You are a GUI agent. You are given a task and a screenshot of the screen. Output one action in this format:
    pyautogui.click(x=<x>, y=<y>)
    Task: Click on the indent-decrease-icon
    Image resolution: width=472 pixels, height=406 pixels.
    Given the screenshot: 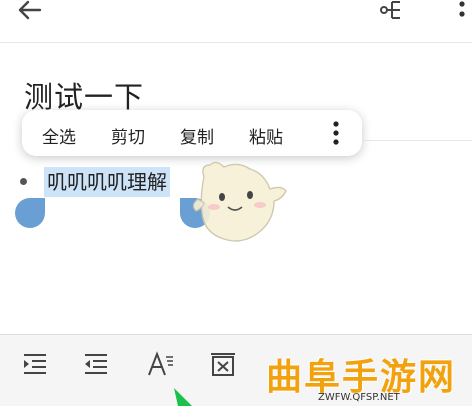 What is the action you would take?
    pyautogui.click(x=96, y=364)
    